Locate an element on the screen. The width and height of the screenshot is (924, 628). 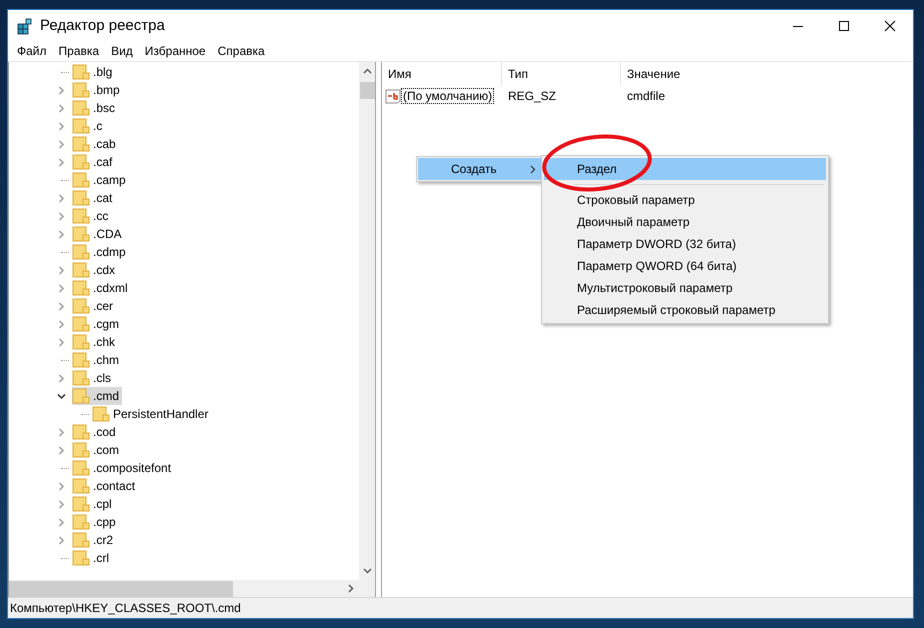
tree-item: .cc is located at coordinates (92, 216).